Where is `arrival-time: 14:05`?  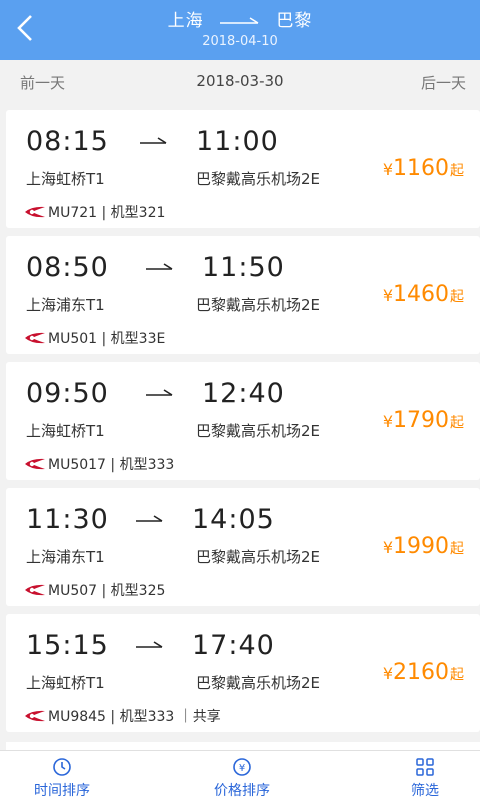
arrival-time: 14:05 is located at coordinates (233, 519).